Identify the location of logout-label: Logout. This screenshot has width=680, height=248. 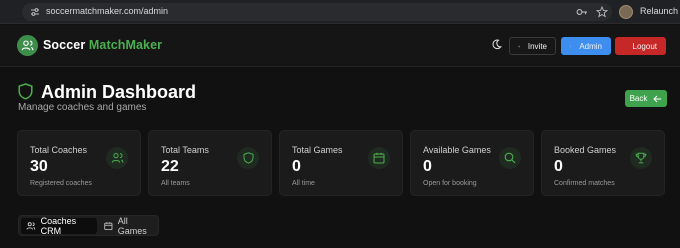
(644, 46).